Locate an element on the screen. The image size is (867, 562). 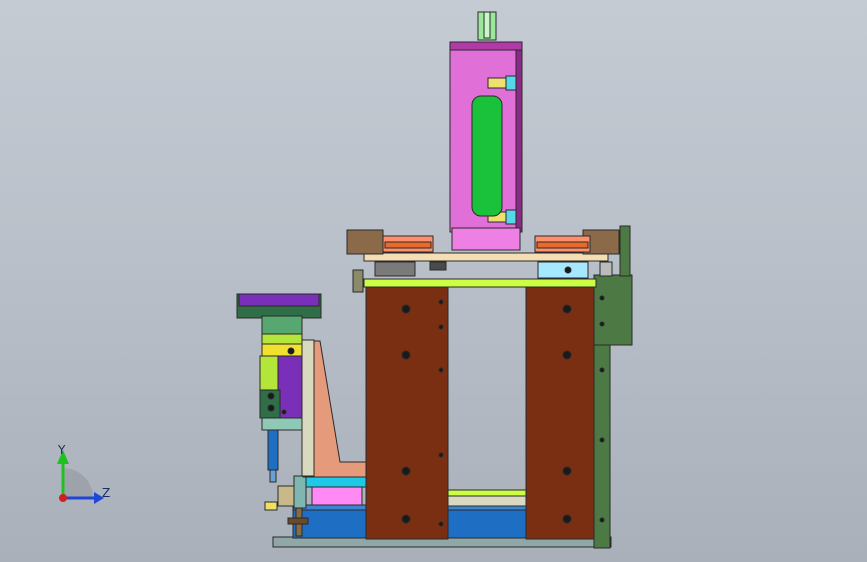
left-support-plate is located at coordinates (407, 412).